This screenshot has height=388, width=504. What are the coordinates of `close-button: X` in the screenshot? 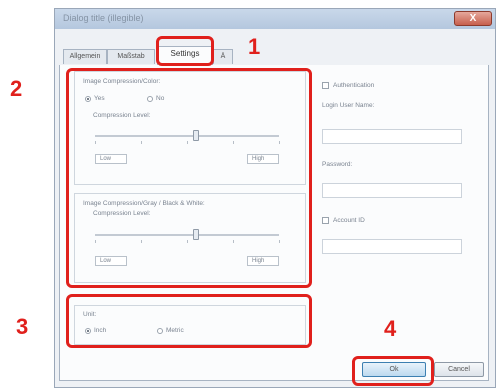 It's located at (473, 18).